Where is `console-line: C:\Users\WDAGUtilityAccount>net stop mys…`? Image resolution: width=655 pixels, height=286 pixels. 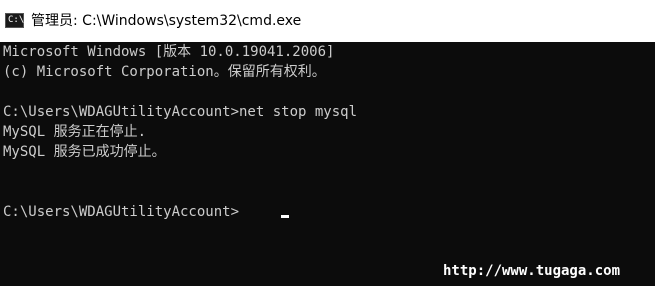 console-line: C:\Users\WDAGUtilityAccount>net stop mys… is located at coordinates (180, 112).